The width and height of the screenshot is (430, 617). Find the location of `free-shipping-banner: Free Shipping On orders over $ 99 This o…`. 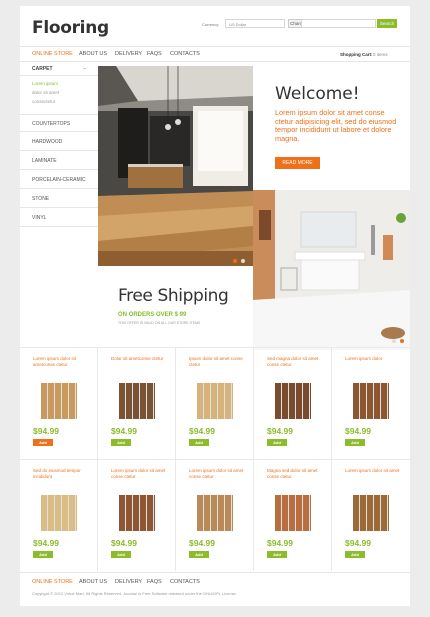

free-shipping-banner: Free Shipping On orders over $ 99 This o… is located at coordinates (175, 308).